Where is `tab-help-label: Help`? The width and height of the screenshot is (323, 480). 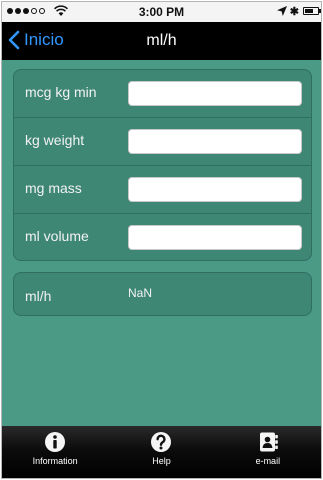
tab-help-label: Help is located at coordinates (161, 461).